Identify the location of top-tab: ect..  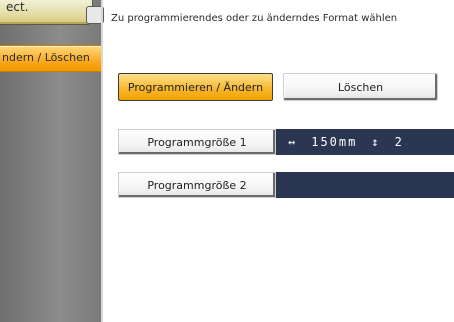
(46, 12).